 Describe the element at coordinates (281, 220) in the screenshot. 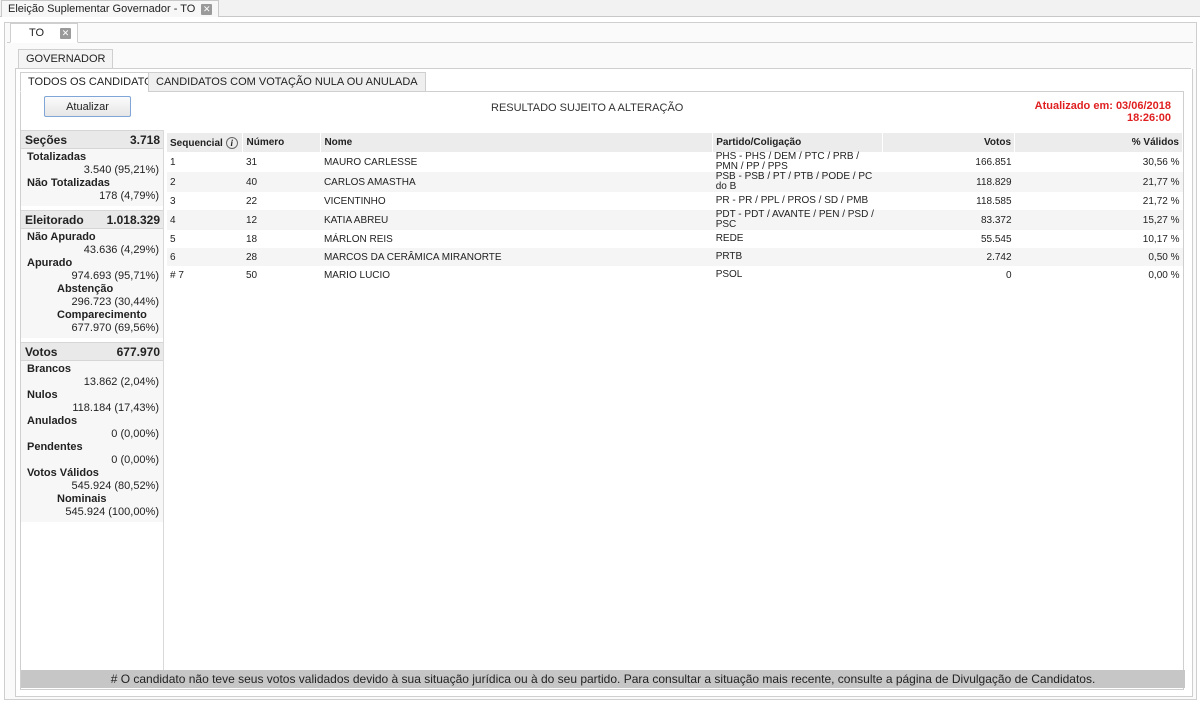

I see `cell-numero: 12` at that location.